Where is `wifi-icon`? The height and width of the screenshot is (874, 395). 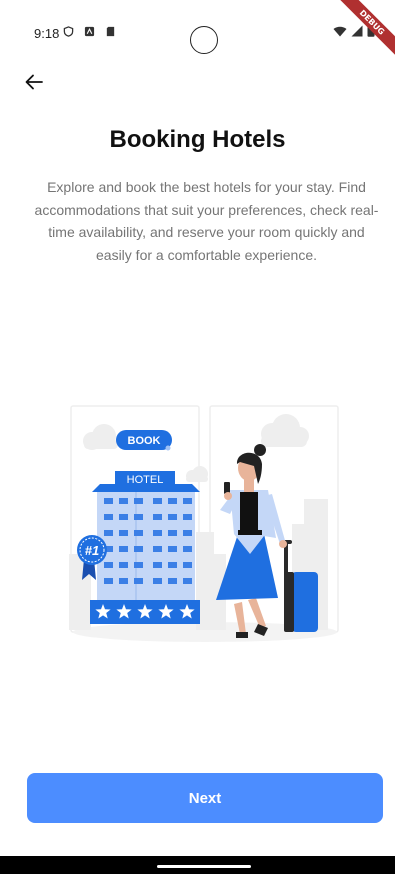 wifi-icon is located at coordinates (340, 31).